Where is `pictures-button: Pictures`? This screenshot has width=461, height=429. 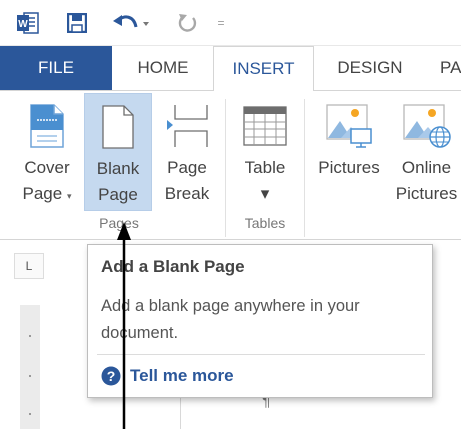 pictures-button: Pictures is located at coordinates (349, 152).